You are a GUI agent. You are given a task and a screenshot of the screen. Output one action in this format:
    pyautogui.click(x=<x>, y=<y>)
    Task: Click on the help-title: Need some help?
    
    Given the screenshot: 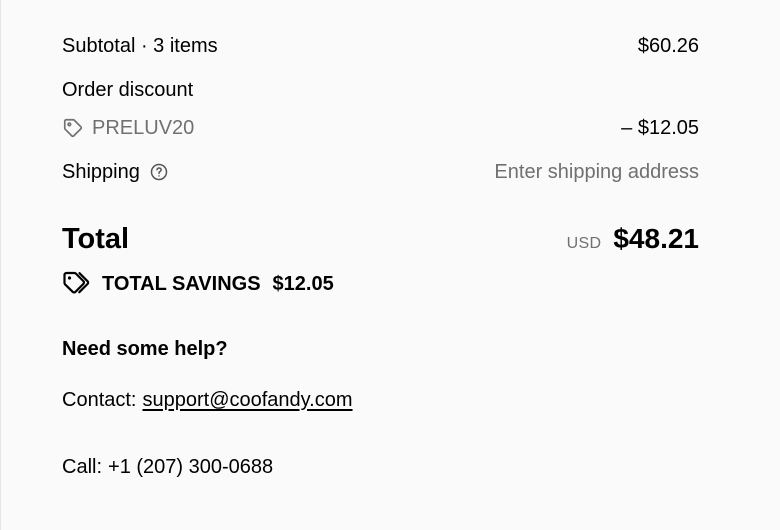 What is the action you would take?
    pyautogui.click(x=145, y=348)
    